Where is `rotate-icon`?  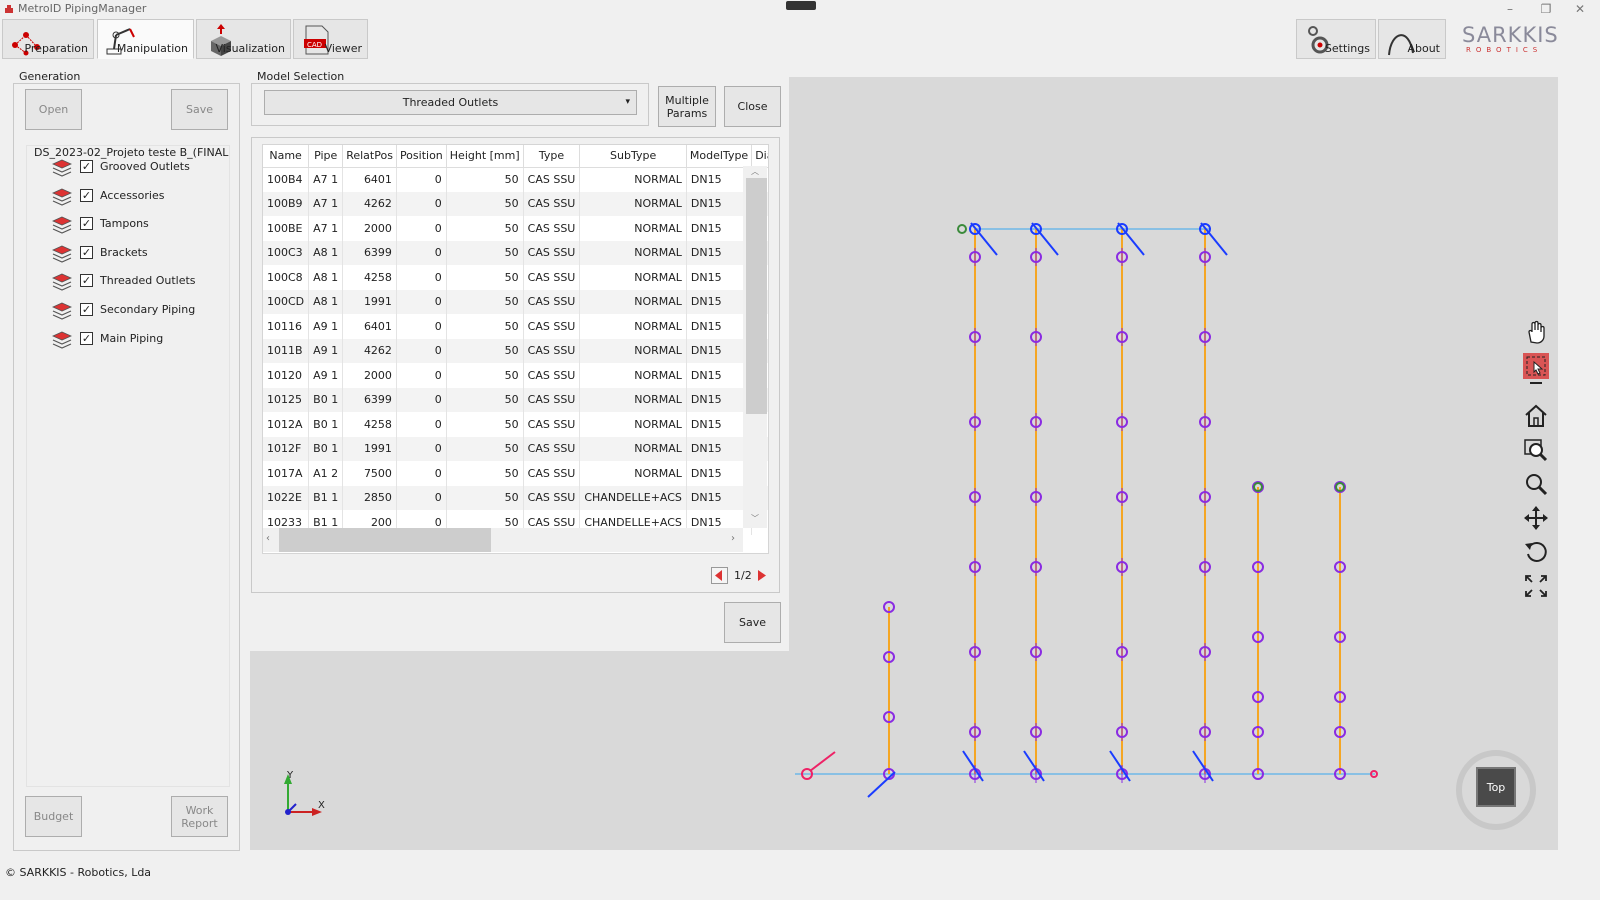
rotate-icon is located at coordinates (1536, 552).